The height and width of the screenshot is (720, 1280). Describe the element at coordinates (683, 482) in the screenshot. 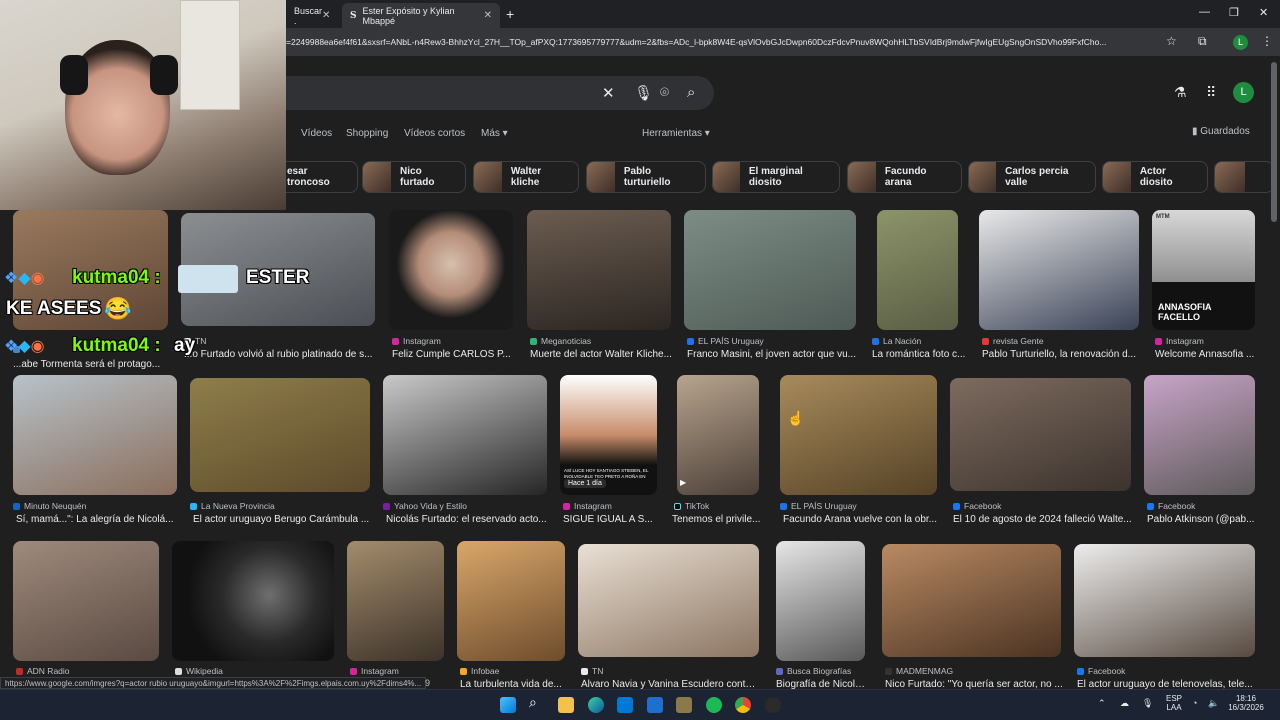

I see `play-icon: ▶` at that location.